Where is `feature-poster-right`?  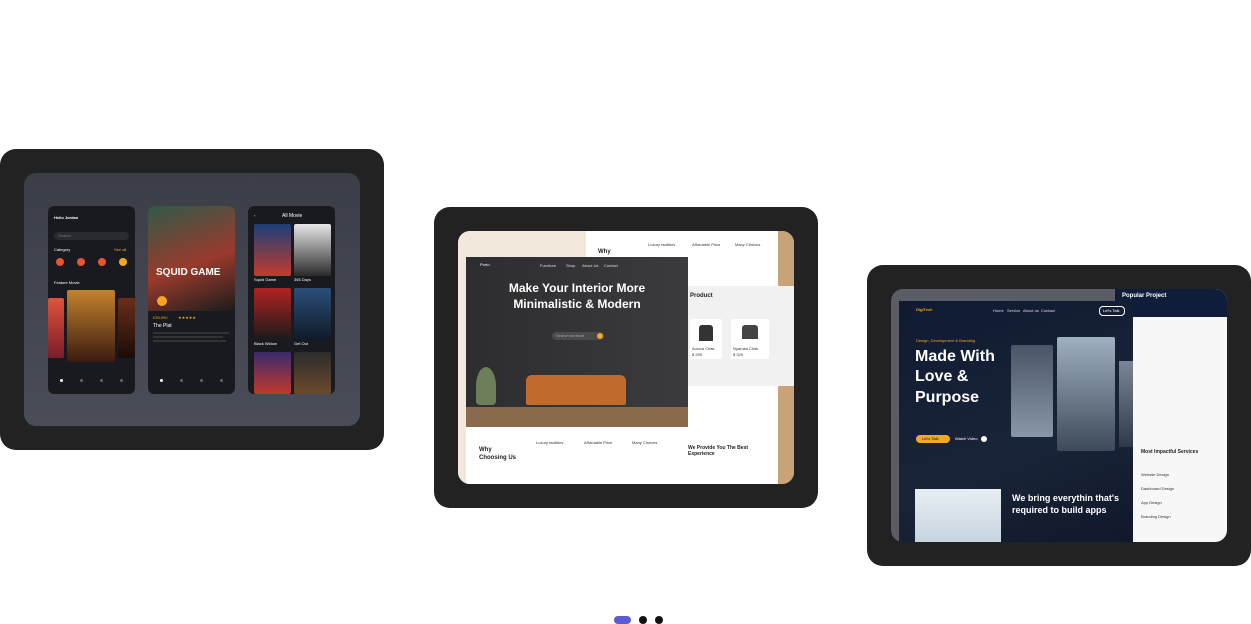
feature-poster-right is located at coordinates (126, 328).